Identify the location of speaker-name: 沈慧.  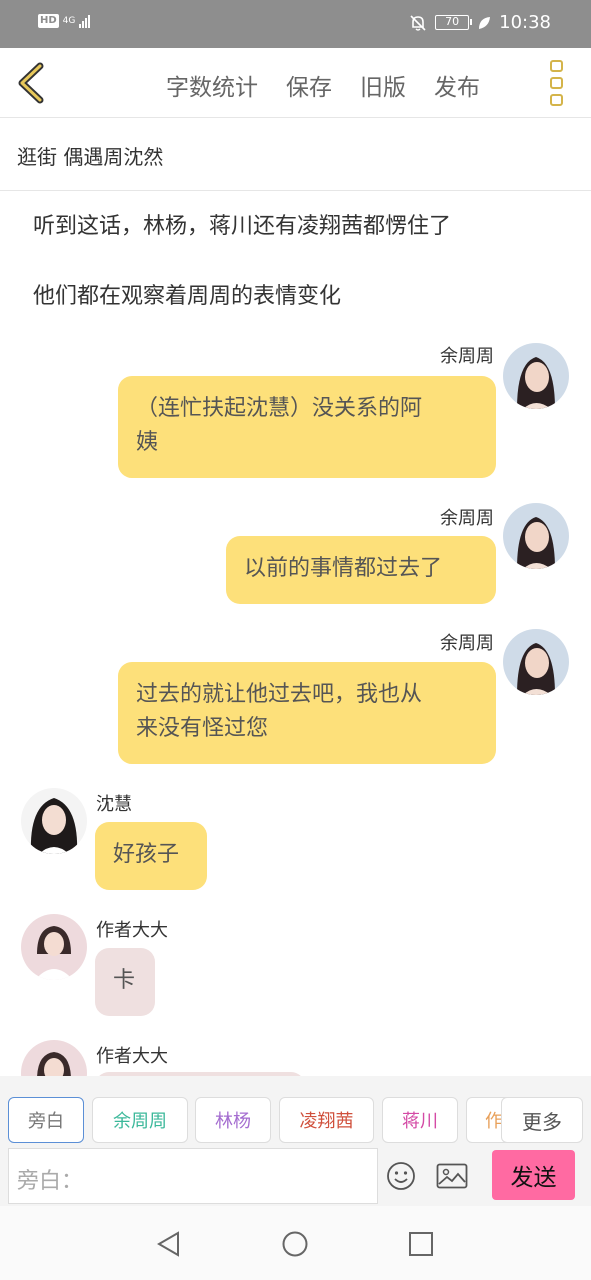
(114, 804).